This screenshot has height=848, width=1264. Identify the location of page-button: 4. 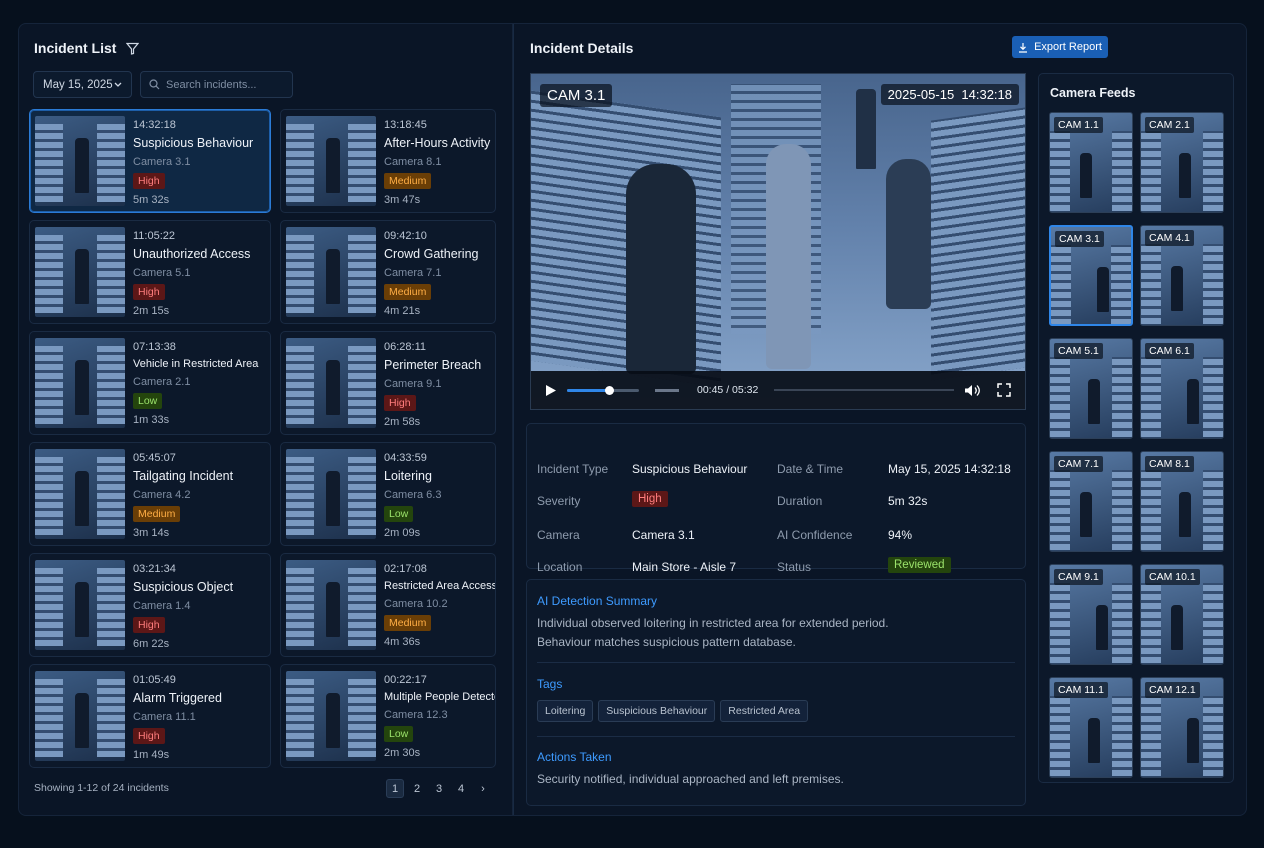
(461, 788).